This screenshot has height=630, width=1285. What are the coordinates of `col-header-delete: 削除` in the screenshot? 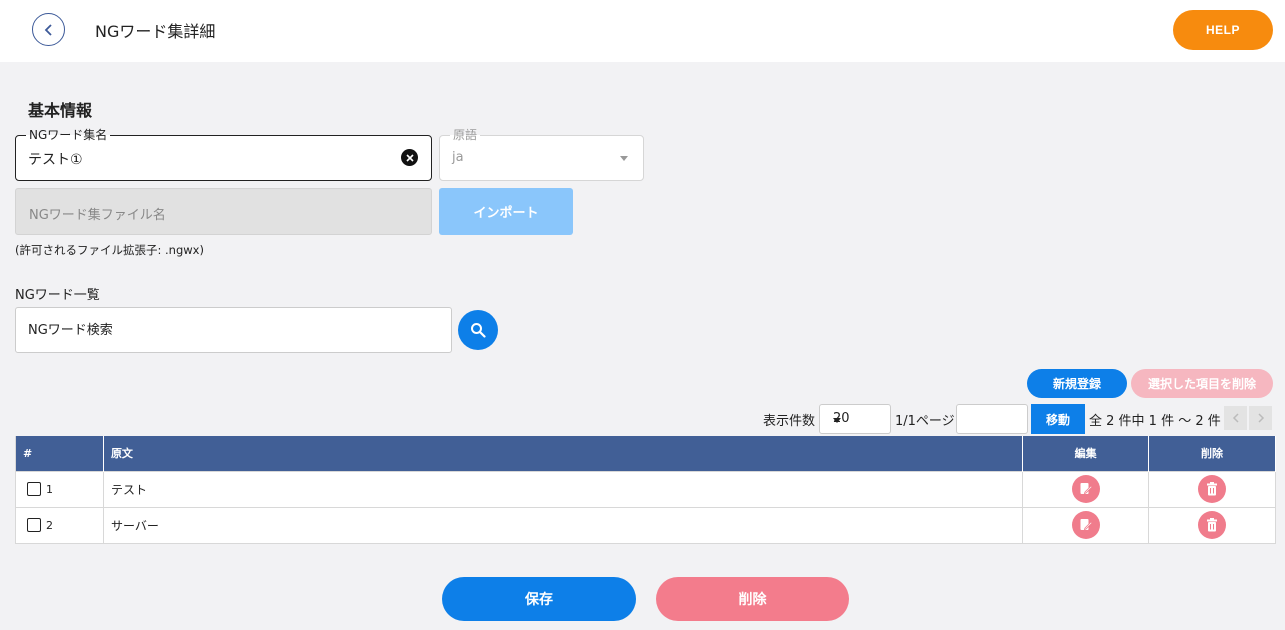 It's located at (1212, 453).